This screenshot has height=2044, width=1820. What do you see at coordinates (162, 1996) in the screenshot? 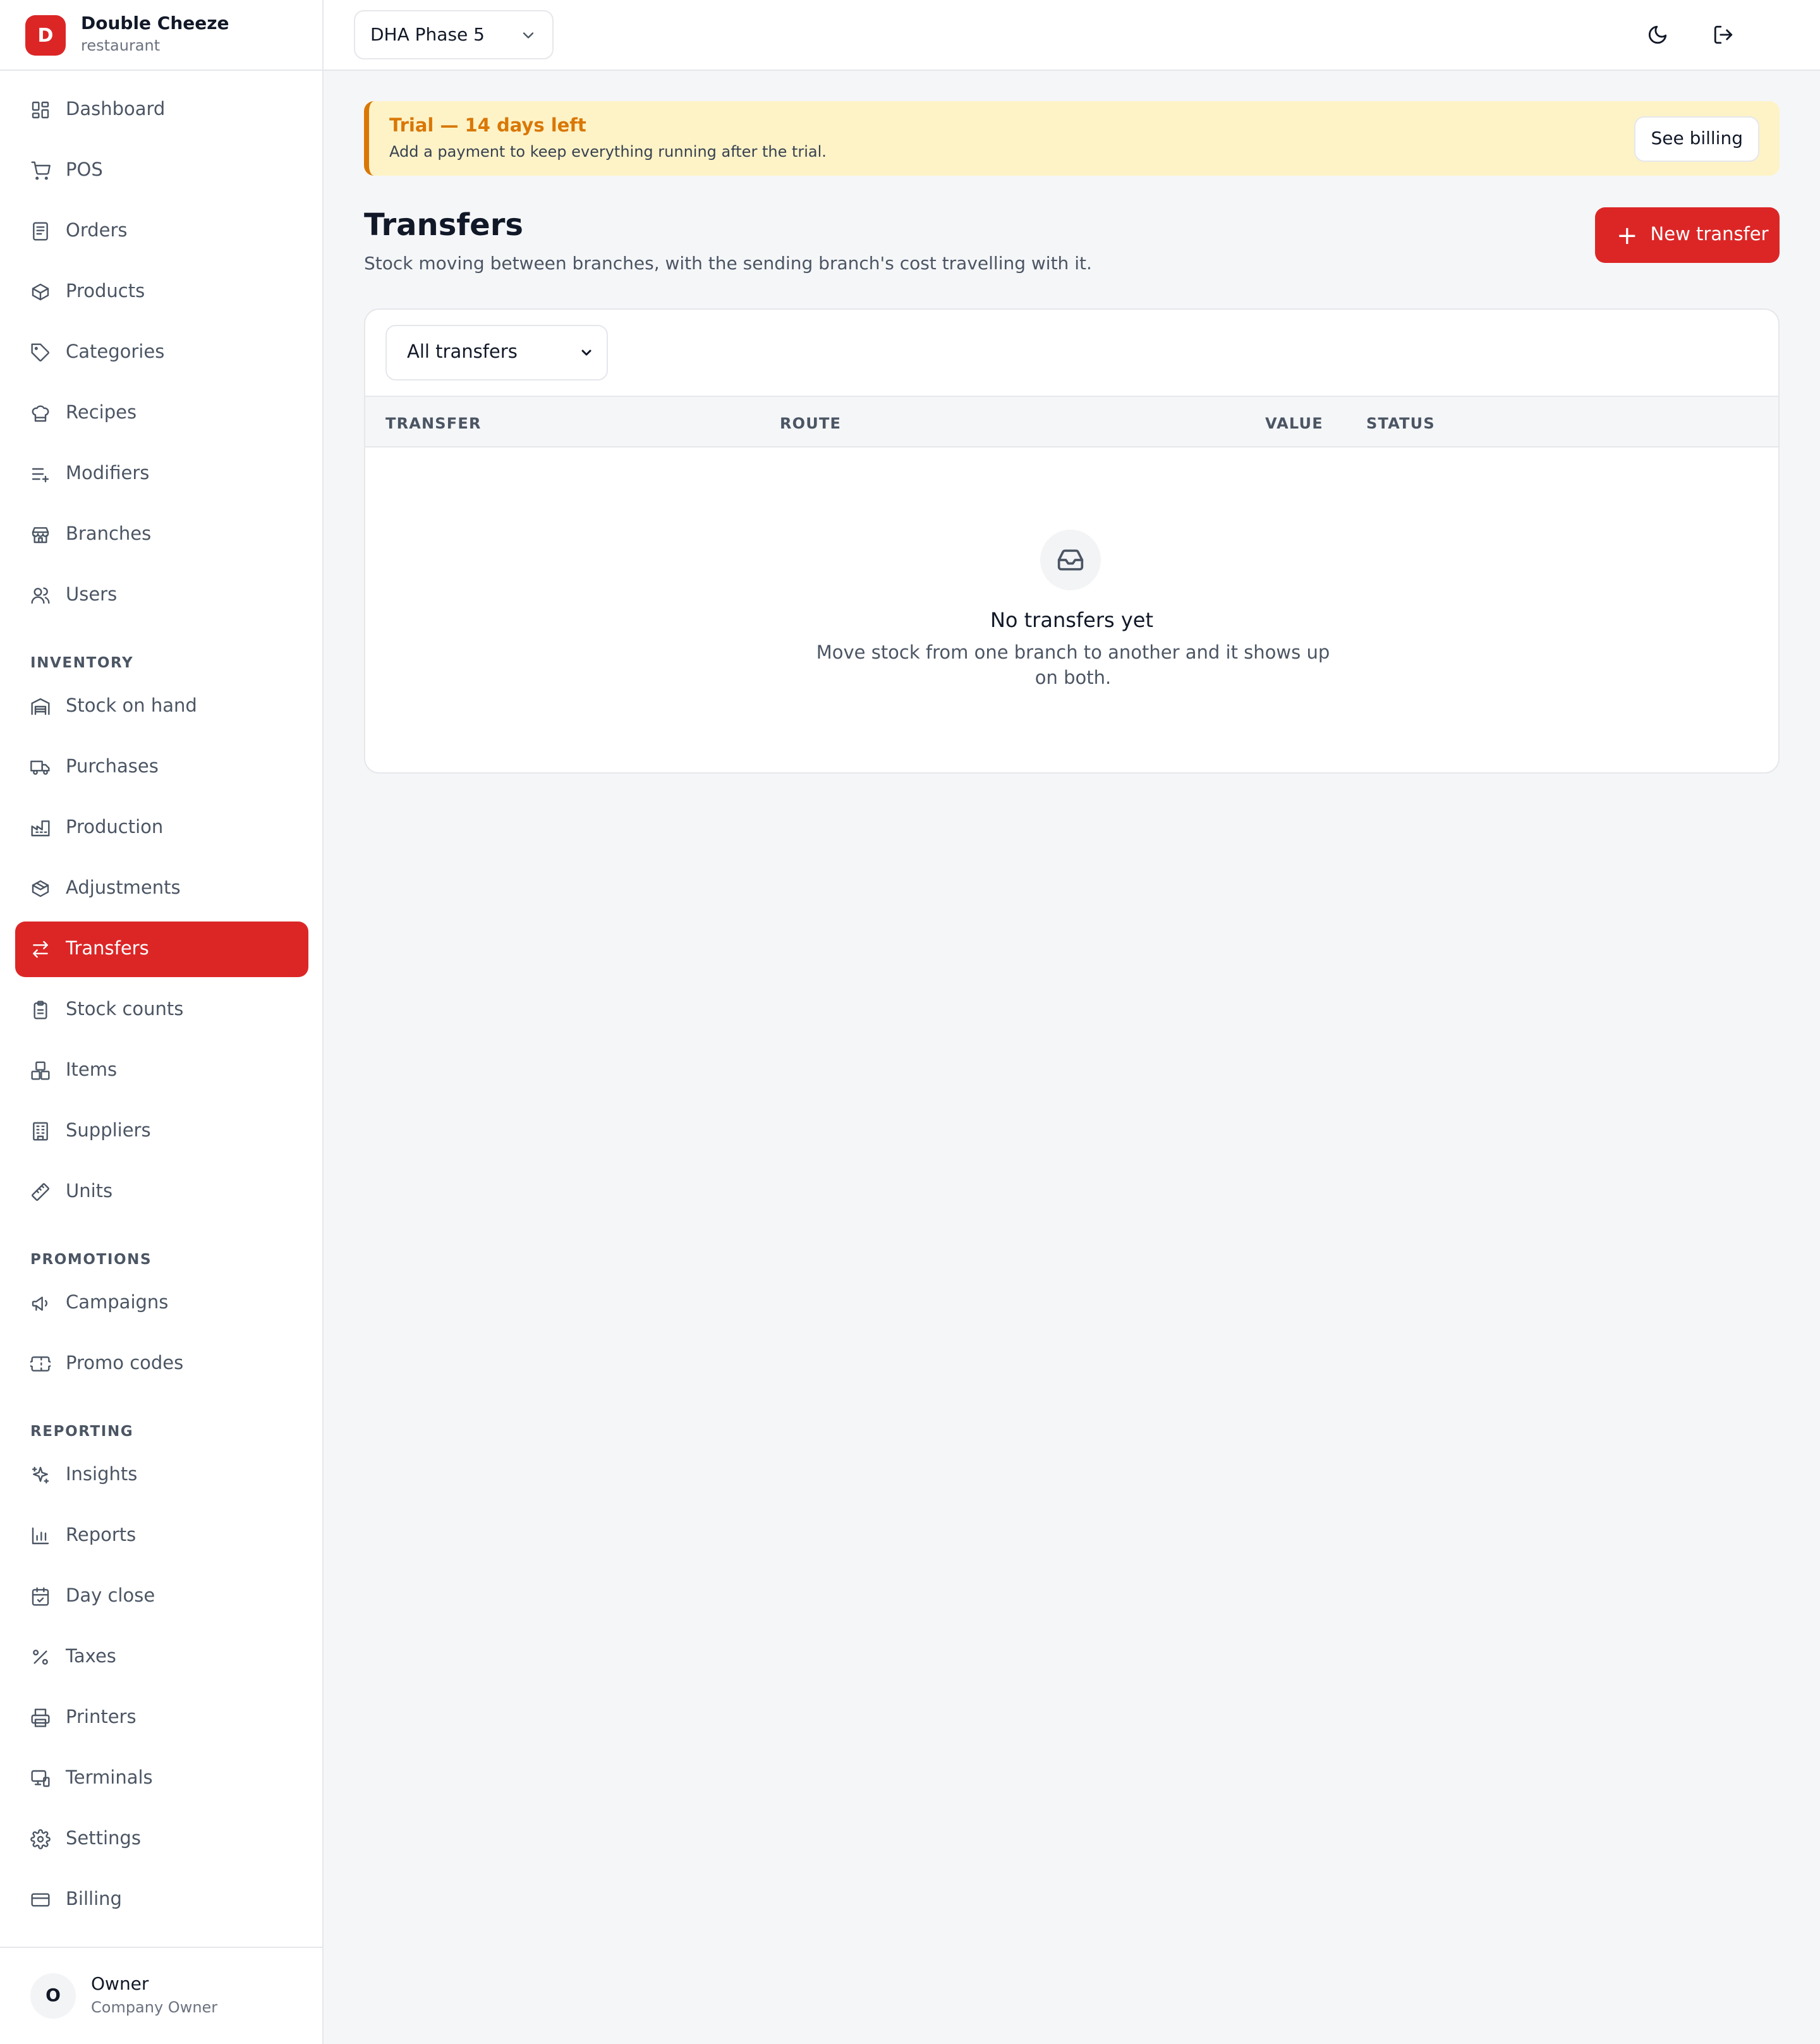
I see `user-profile: O Owner Company Owner` at bounding box center [162, 1996].